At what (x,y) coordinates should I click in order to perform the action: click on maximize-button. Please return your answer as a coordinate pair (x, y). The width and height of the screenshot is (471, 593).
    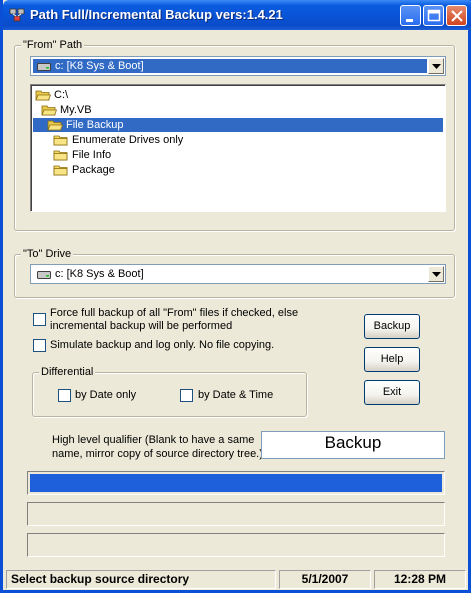
    Looking at the image, I should click on (433, 15).